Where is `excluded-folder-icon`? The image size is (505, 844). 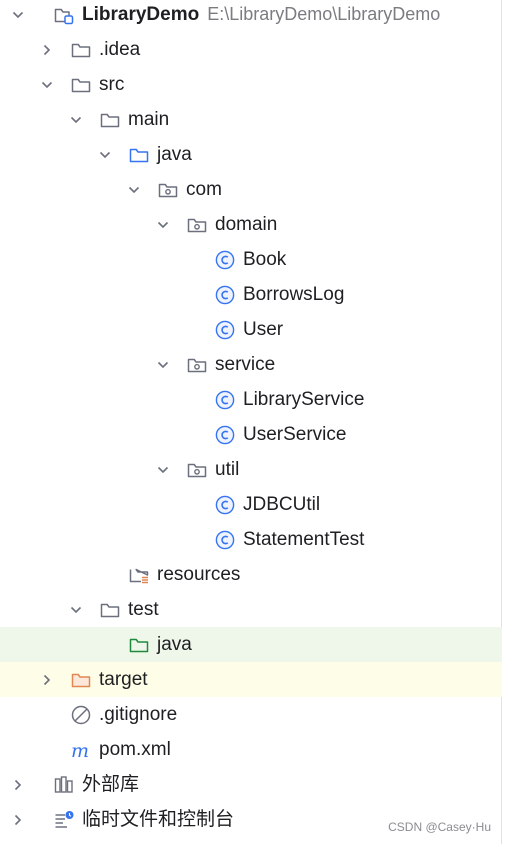
excluded-folder-icon is located at coordinates (81, 680).